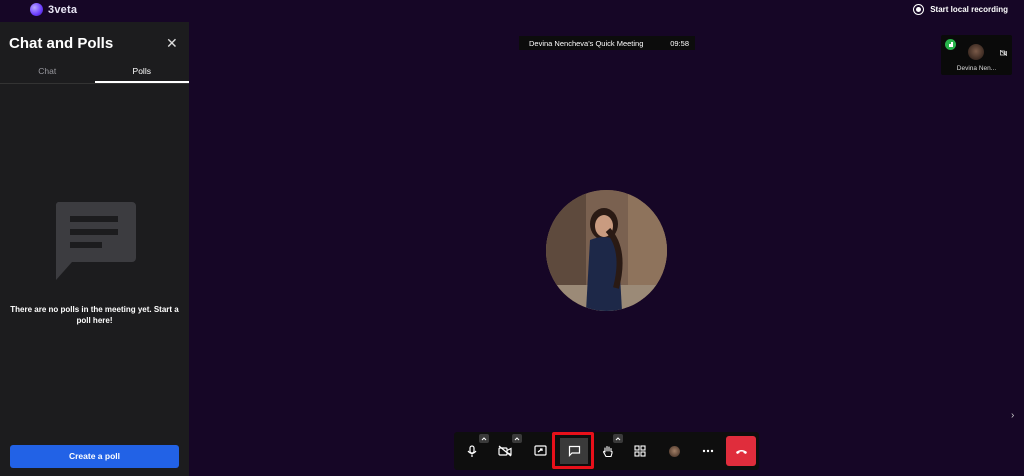  I want to click on share-screen-icon, so click(540, 450).